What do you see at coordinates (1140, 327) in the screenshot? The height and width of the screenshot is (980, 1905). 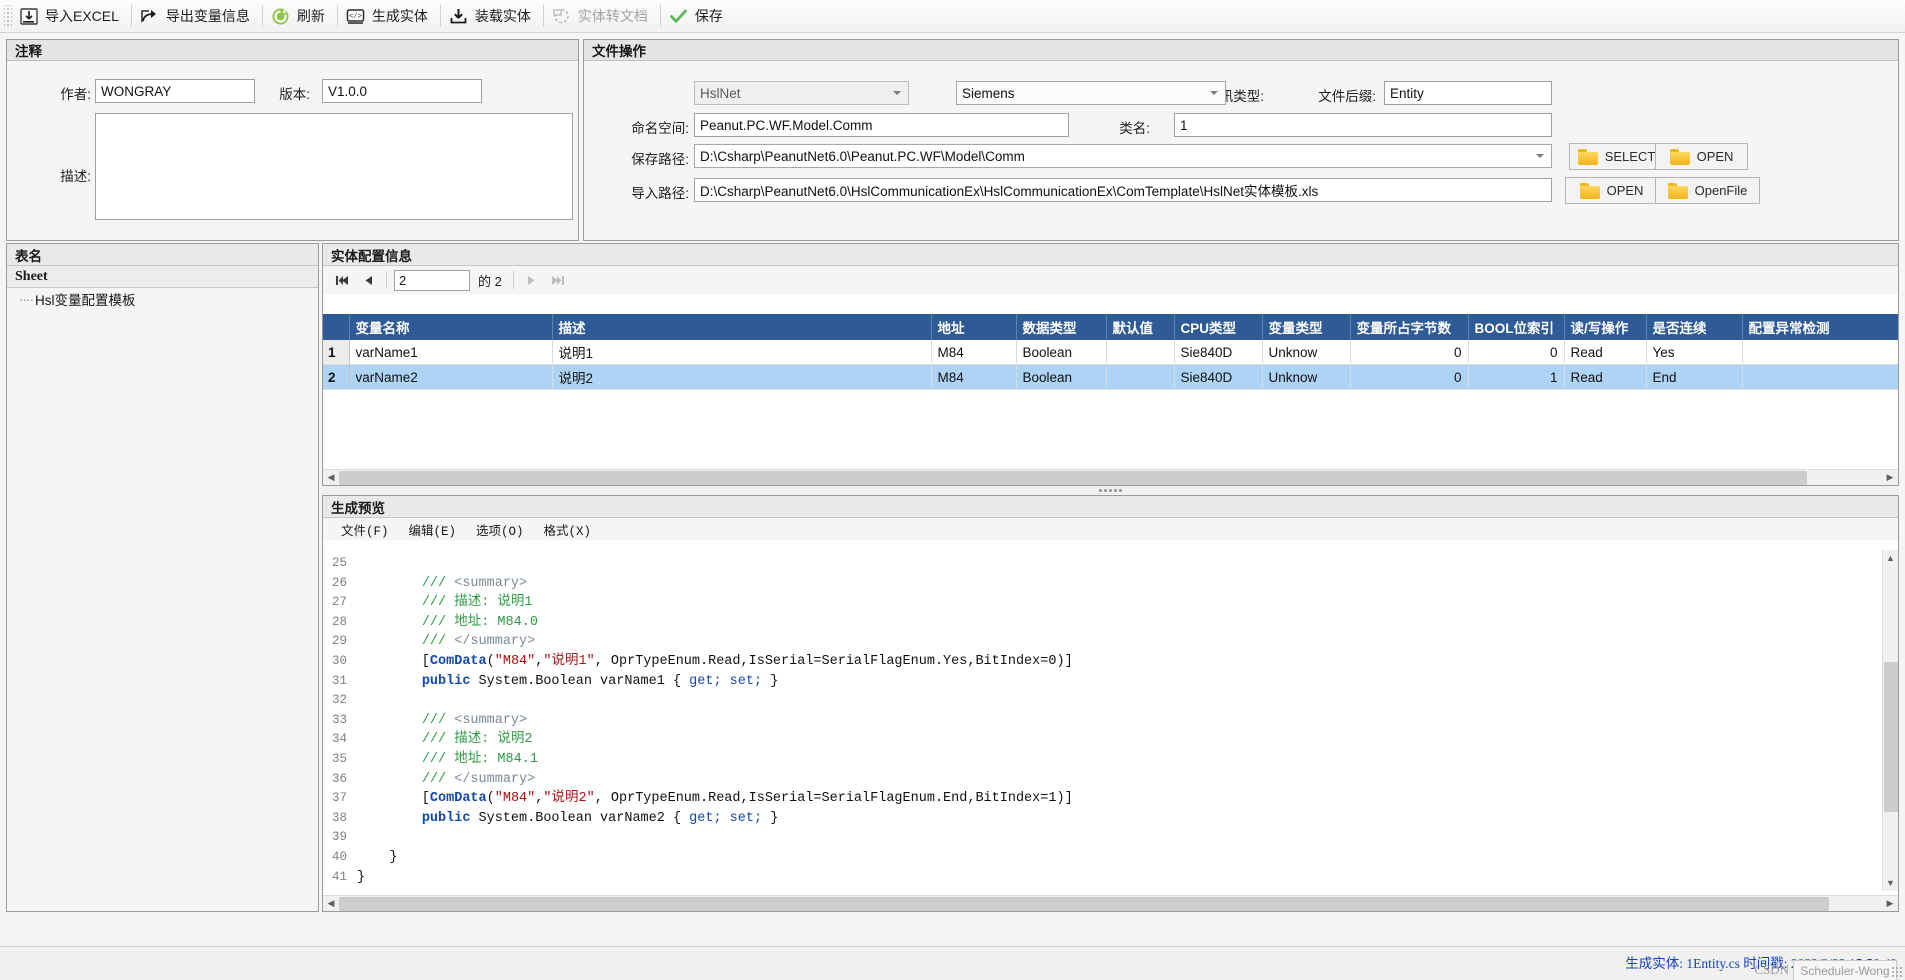 I see `grid-col-default: 默认值` at bounding box center [1140, 327].